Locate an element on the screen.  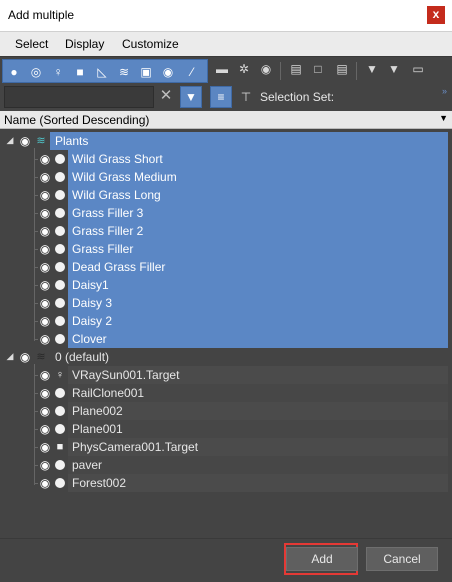
list-item: ◉ Grass Filler 3 is located at coordinates (226, 213).